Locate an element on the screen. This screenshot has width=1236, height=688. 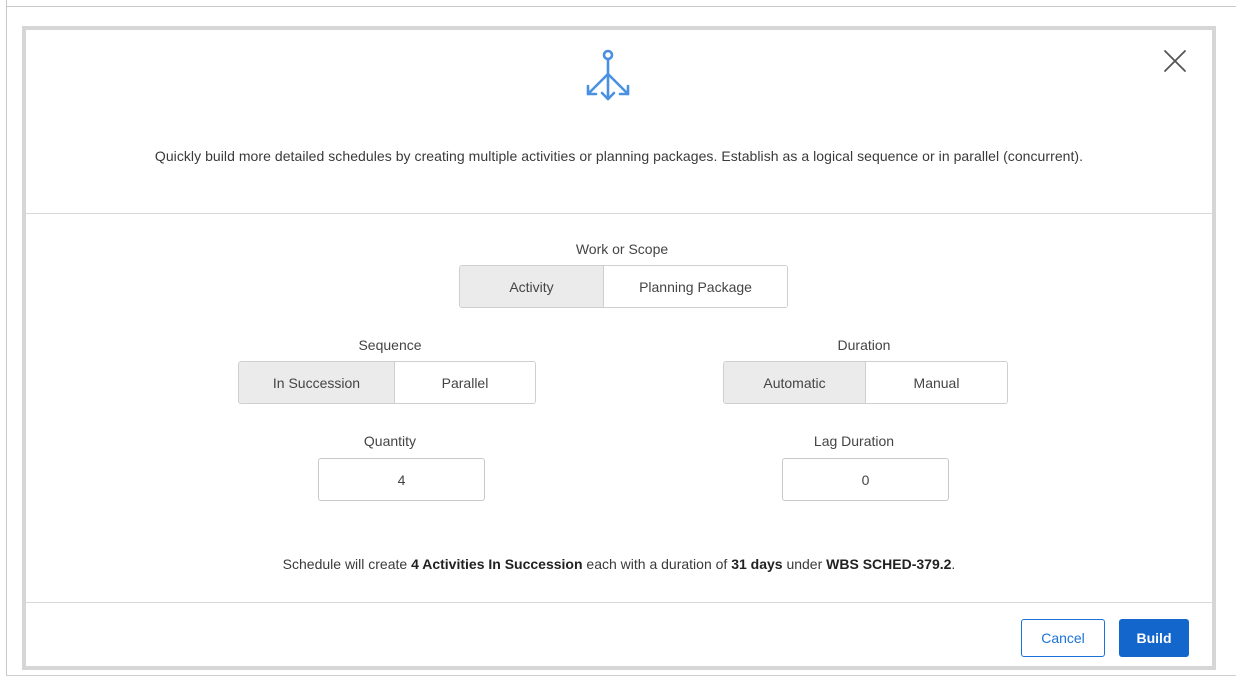
option-manual: Manual is located at coordinates (936, 382).